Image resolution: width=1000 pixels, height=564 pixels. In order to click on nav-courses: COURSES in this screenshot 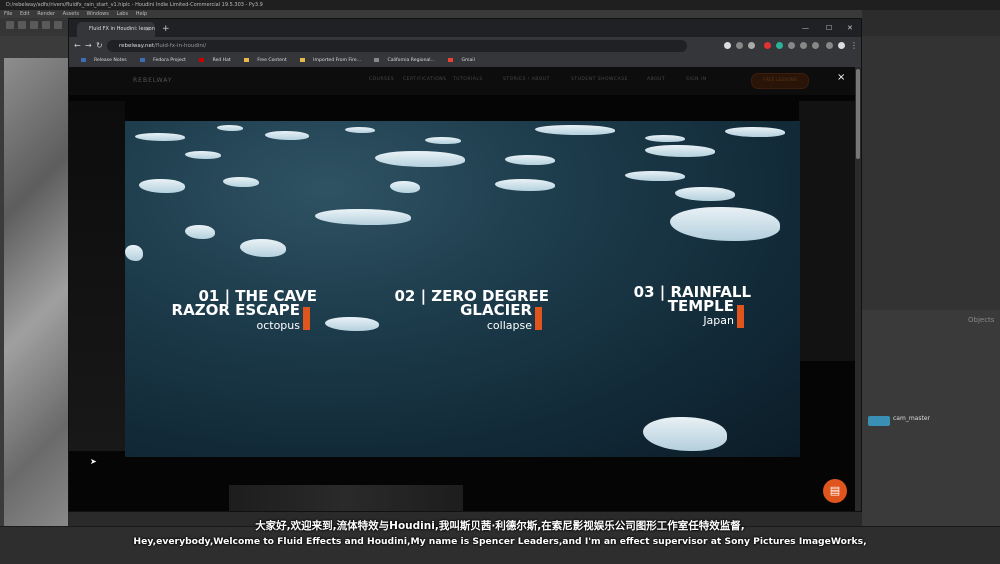, I will do `click(381, 79)`.